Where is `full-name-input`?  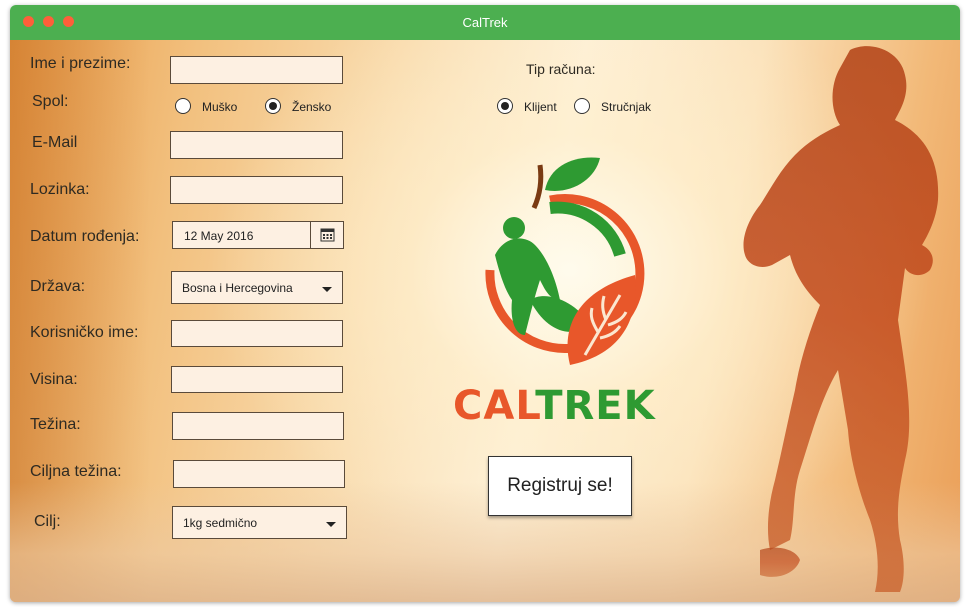 full-name-input is located at coordinates (256, 70).